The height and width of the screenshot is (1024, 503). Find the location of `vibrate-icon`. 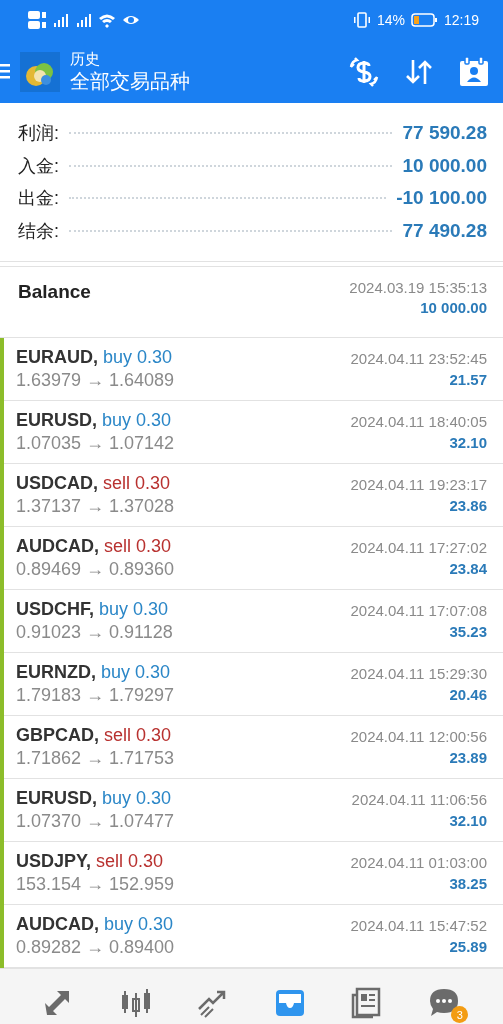

vibrate-icon is located at coordinates (361, 20).